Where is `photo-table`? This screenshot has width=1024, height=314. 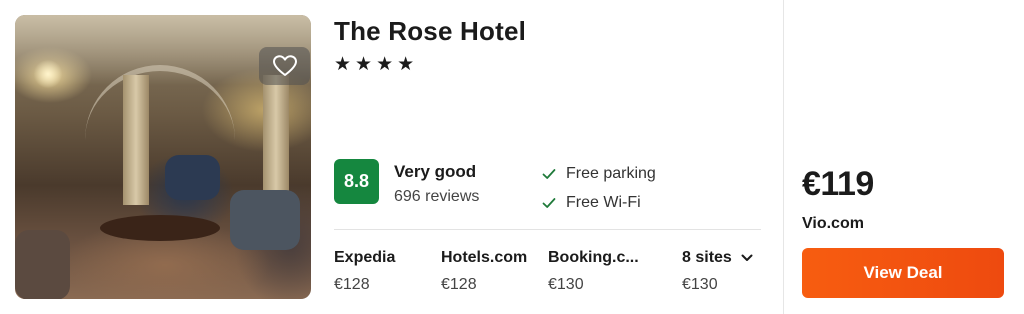 photo-table is located at coordinates (160, 228).